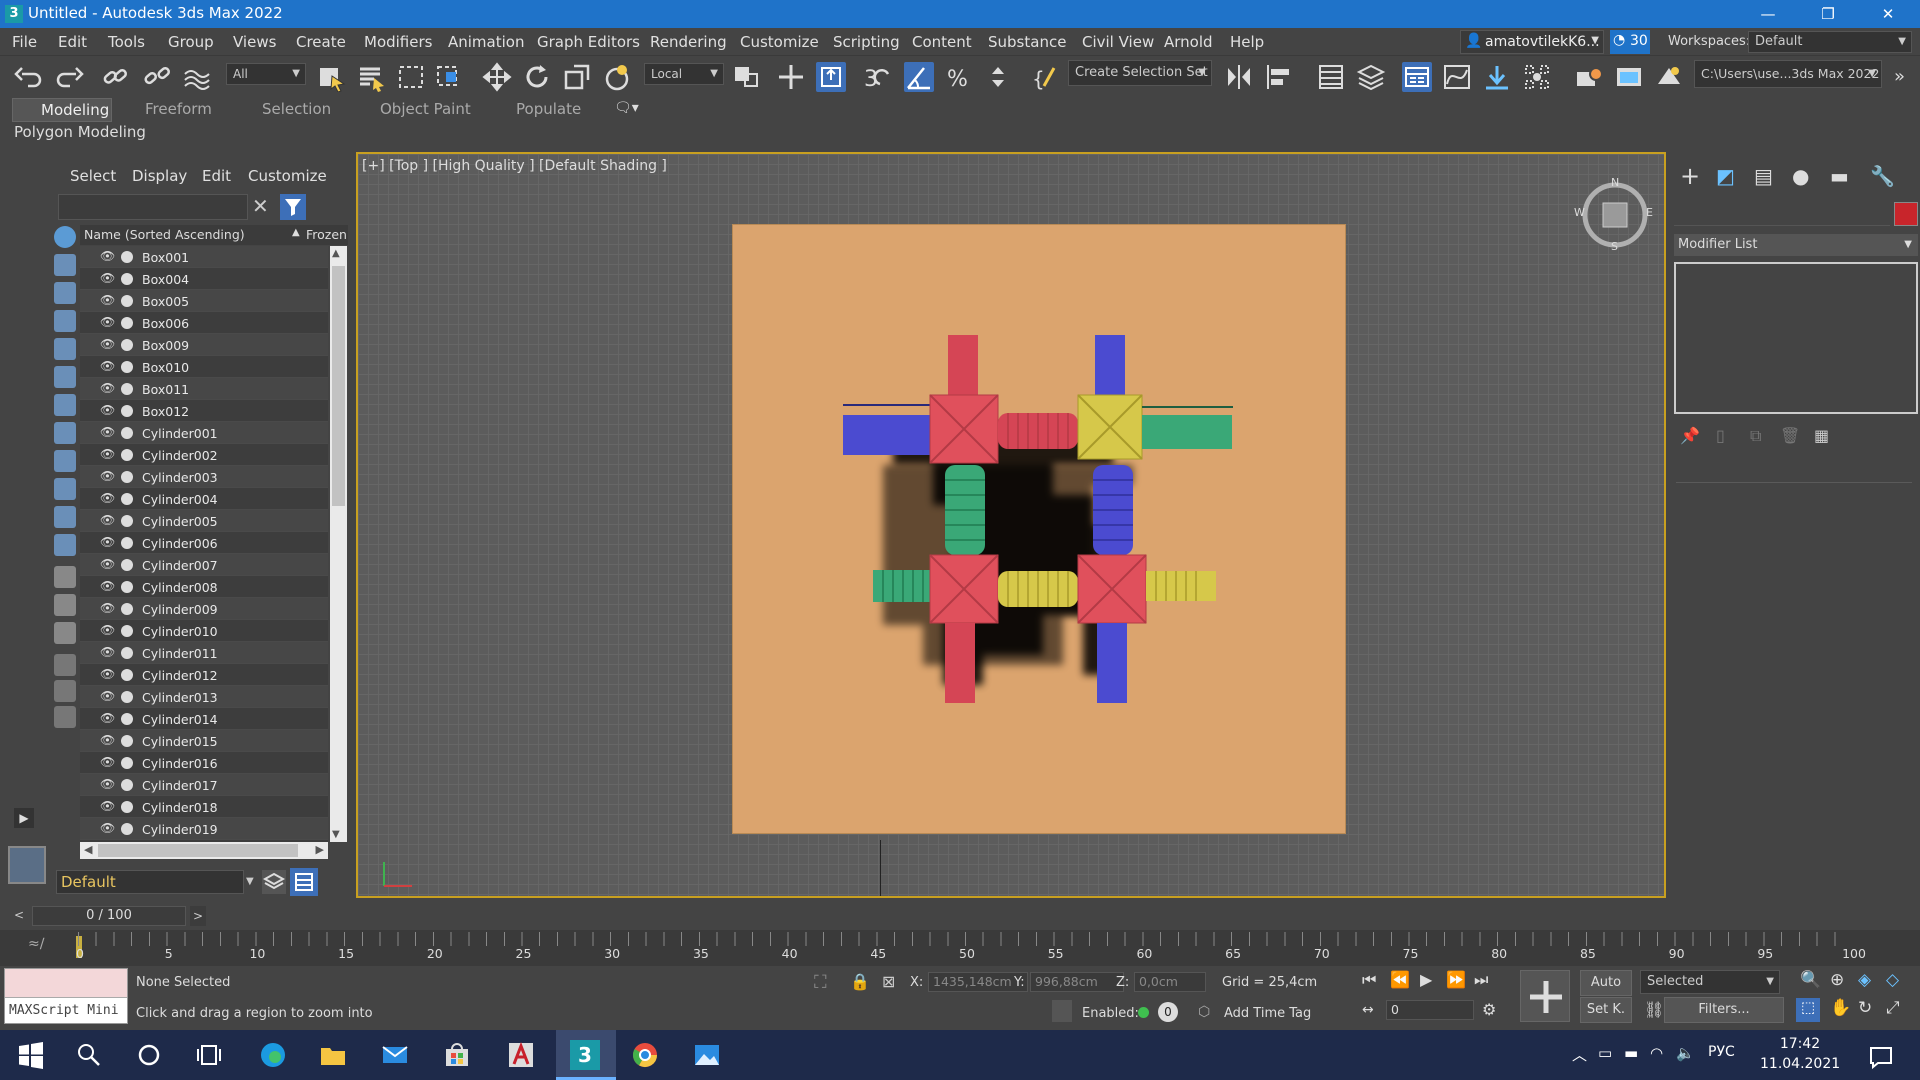 Image resolution: width=1920 pixels, height=1080 pixels. Describe the element at coordinates (88, 849) in the screenshot. I see `scroll-left-icon: ◀` at that location.